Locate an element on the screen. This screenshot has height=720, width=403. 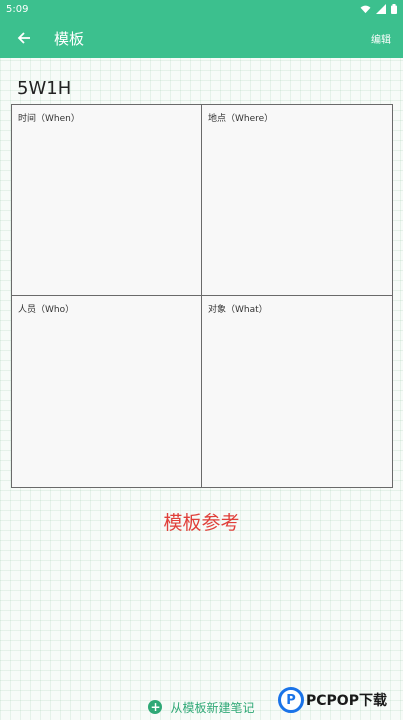
grid-cell-when: 时间（When） is located at coordinates (107, 200).